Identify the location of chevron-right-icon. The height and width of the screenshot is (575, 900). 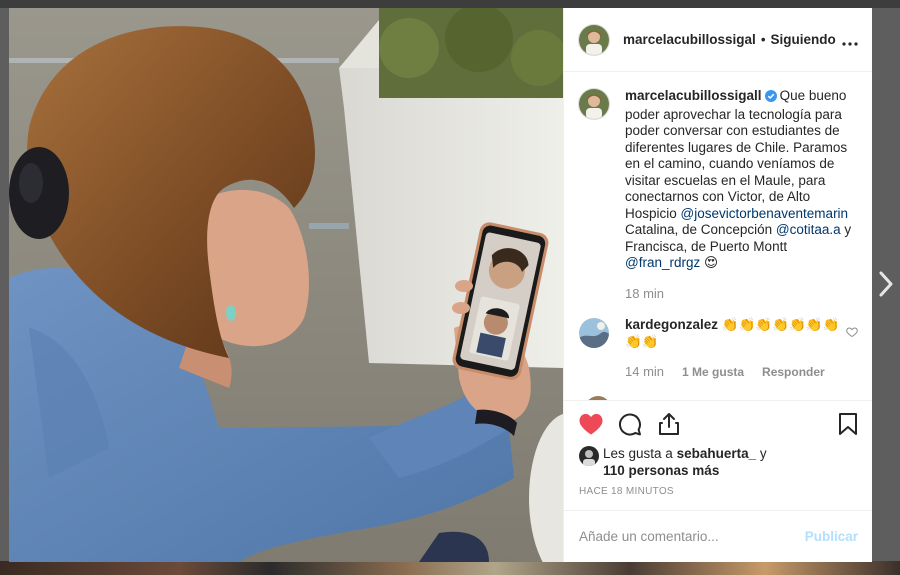
(886, 286).